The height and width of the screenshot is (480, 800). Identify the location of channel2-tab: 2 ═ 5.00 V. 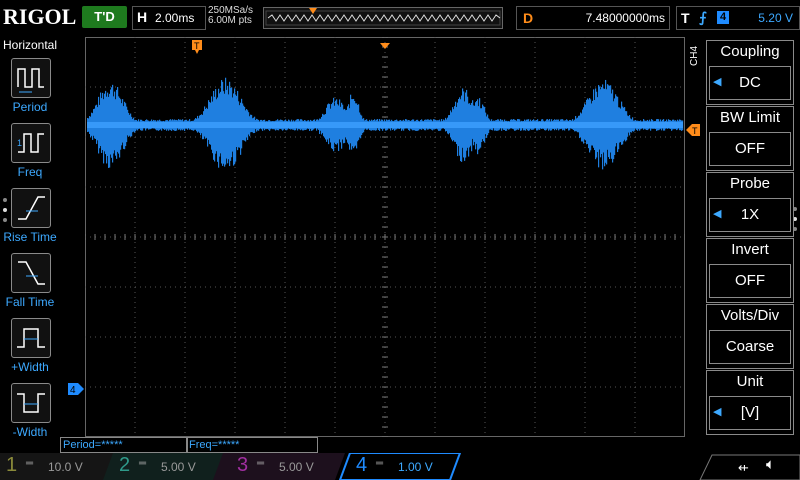
(169, 466).